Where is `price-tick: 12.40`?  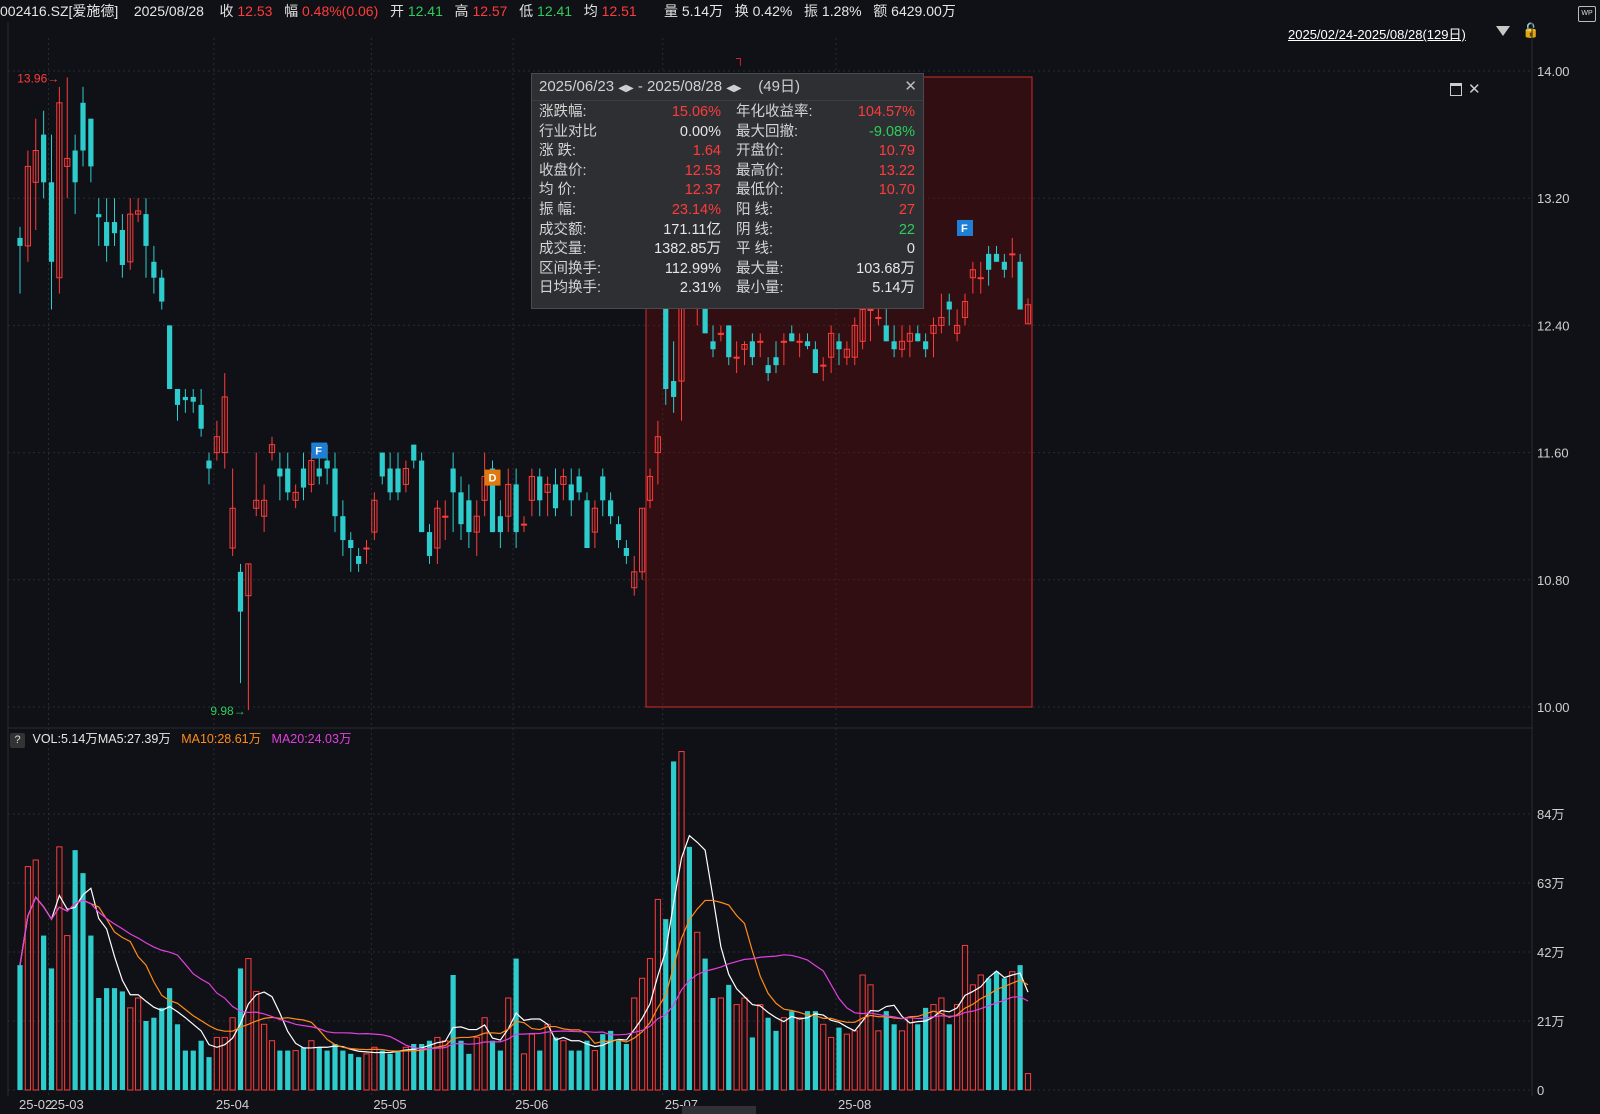
price-tick: 12.40 is located at coordinates (1553, 325).